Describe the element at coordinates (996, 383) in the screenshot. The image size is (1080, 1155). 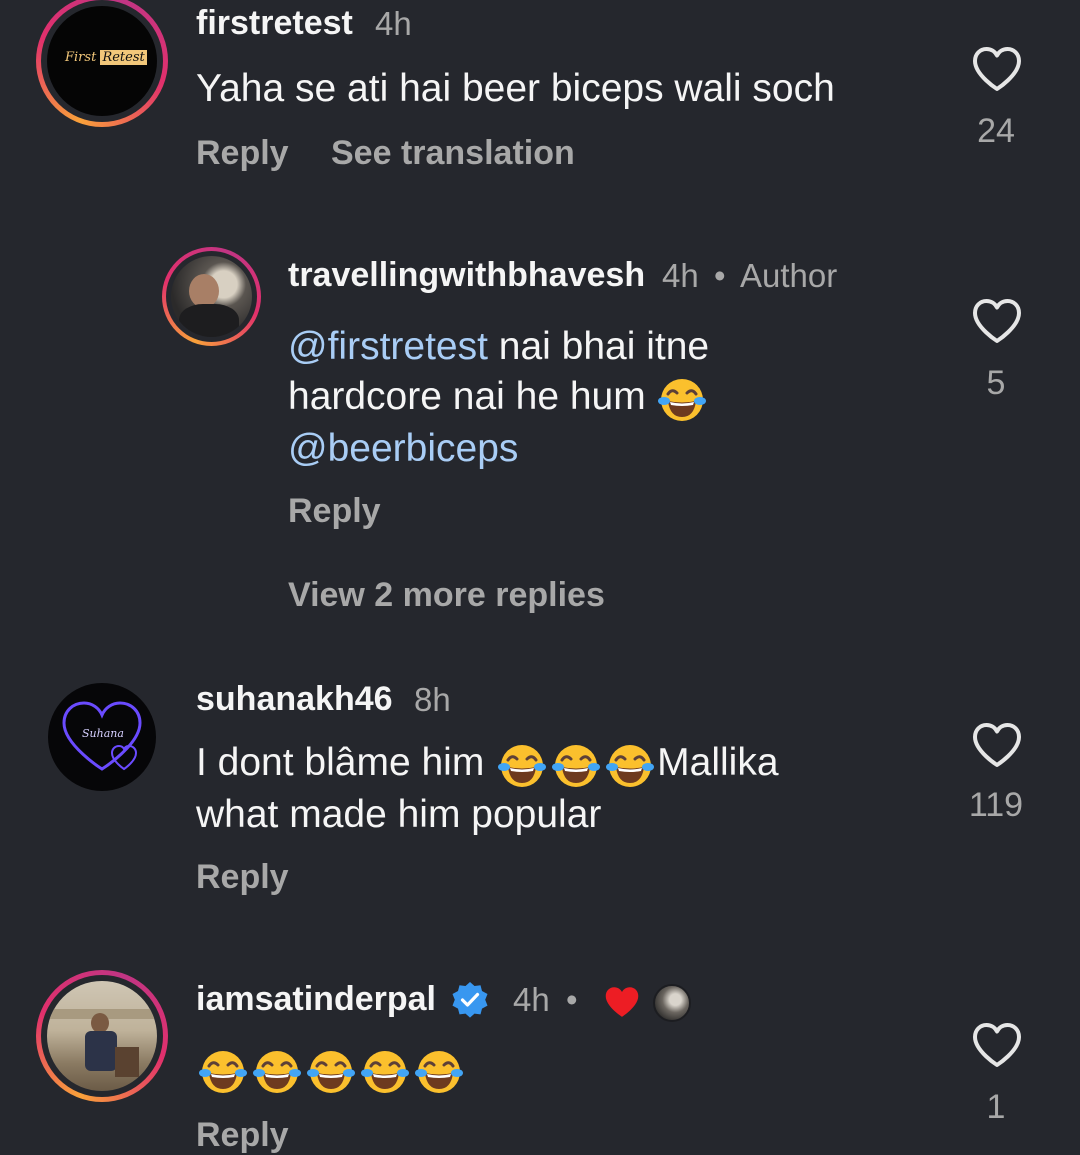
I see `like-count: 5` at that location.